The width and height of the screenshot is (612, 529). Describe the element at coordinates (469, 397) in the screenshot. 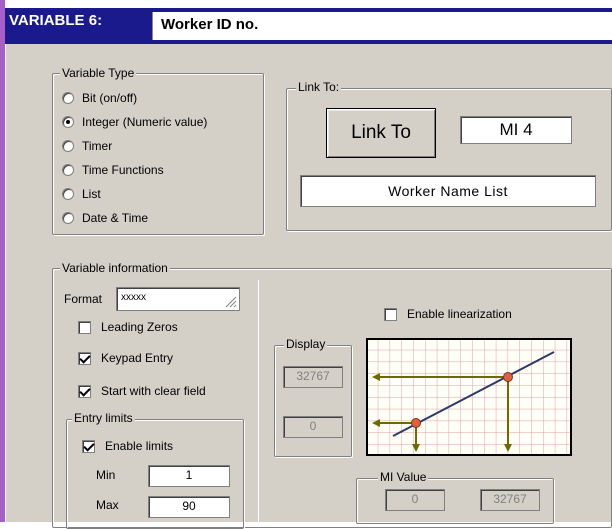

I see `linearization-graph` at that location.